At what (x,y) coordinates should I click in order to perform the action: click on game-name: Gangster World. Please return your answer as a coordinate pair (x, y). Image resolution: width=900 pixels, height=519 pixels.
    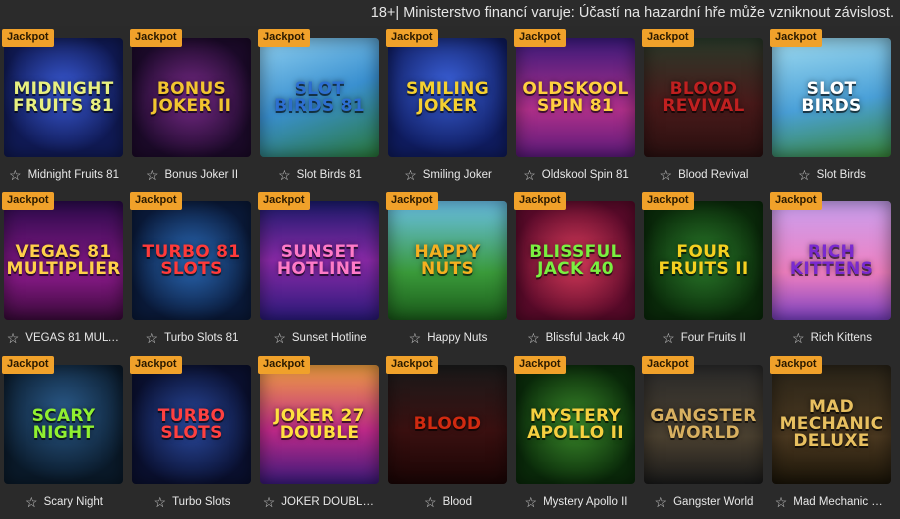
    Looking at the image, I should click on (713, 502).